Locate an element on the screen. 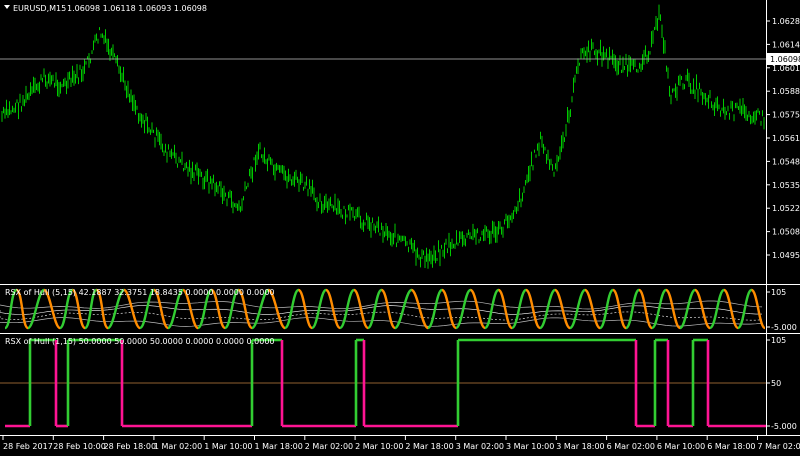 The height and width of the screenshot is (456, 800). indicator-1-level-high: 105 is located at coordinates (778, 292).